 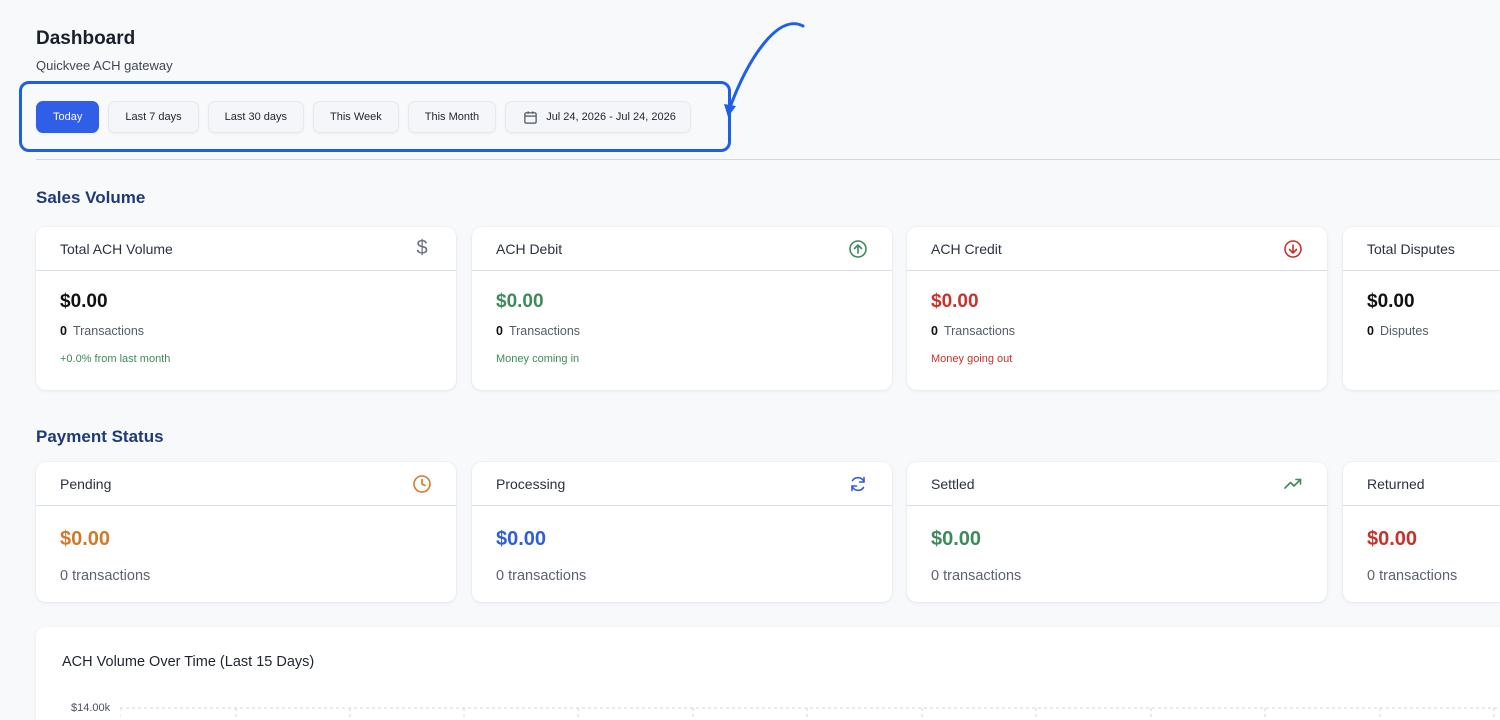 What do you see at coordinates (768, 159) in the screenshot?
I see `header-divider` at bounding box center [768, 159].